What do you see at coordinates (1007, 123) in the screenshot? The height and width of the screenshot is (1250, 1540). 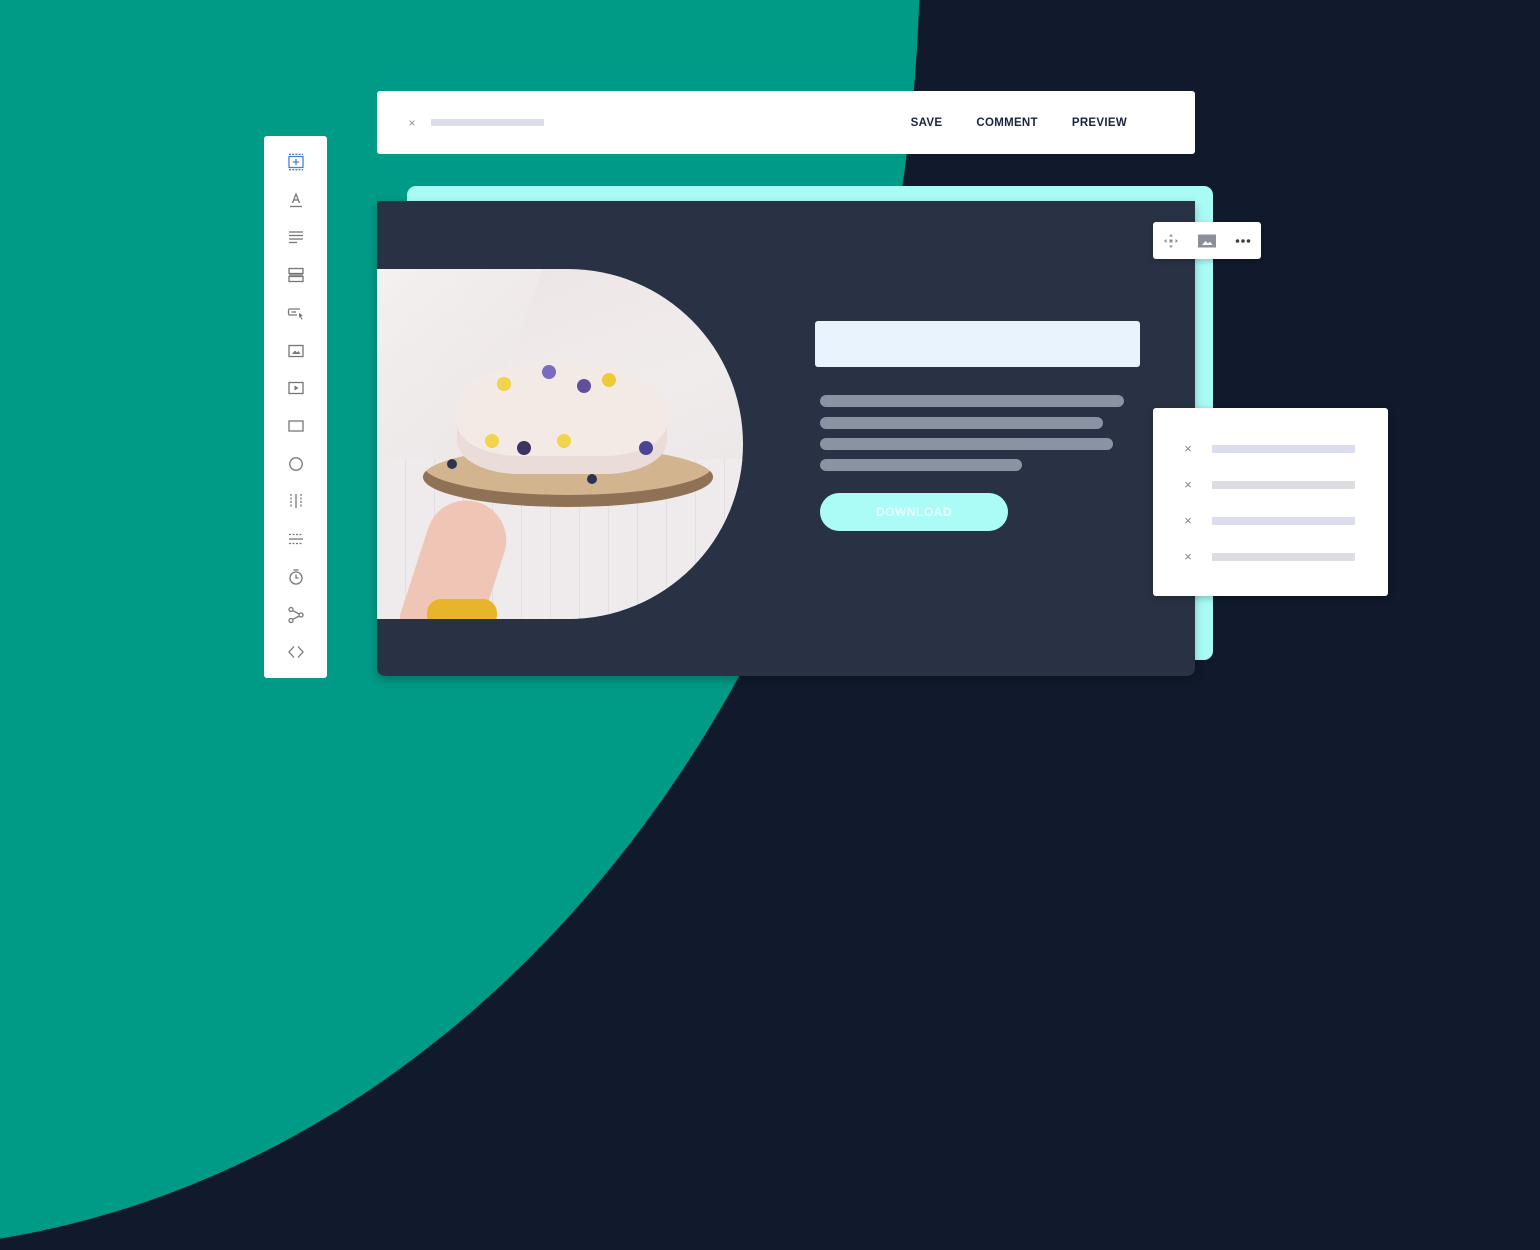 I see `comment-button: COMMENT` at bounding box center [1007, 123].